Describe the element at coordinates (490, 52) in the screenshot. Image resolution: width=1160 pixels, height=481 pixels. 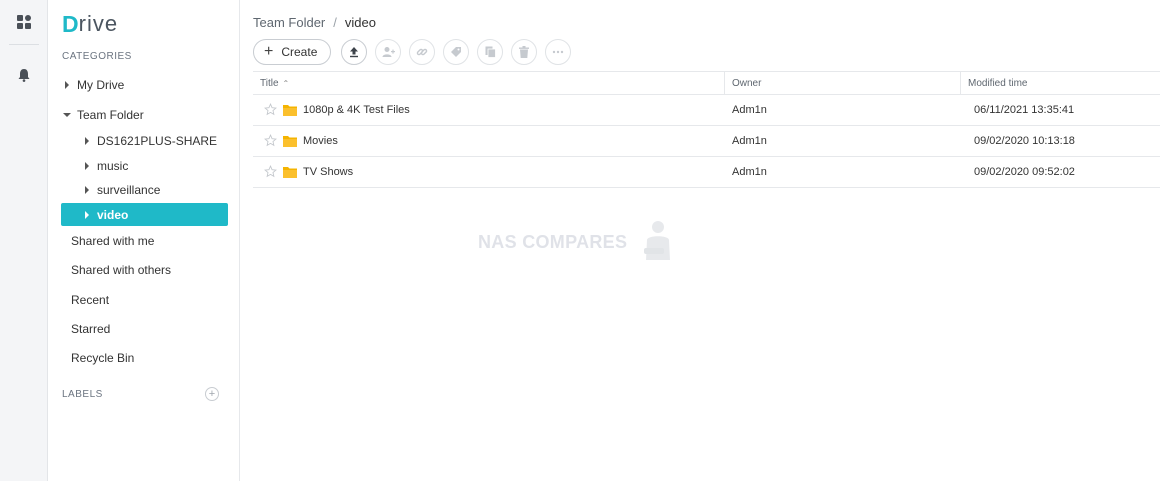
I see `copy-icon` at that location.